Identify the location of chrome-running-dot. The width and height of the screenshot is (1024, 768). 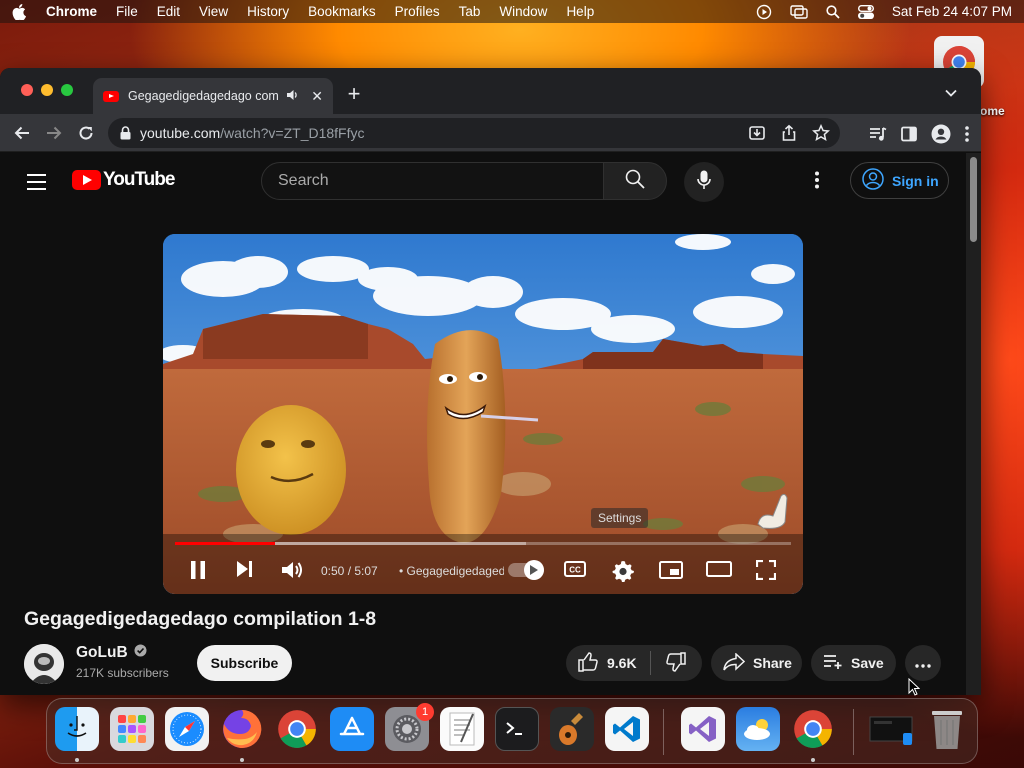
(813, 760).